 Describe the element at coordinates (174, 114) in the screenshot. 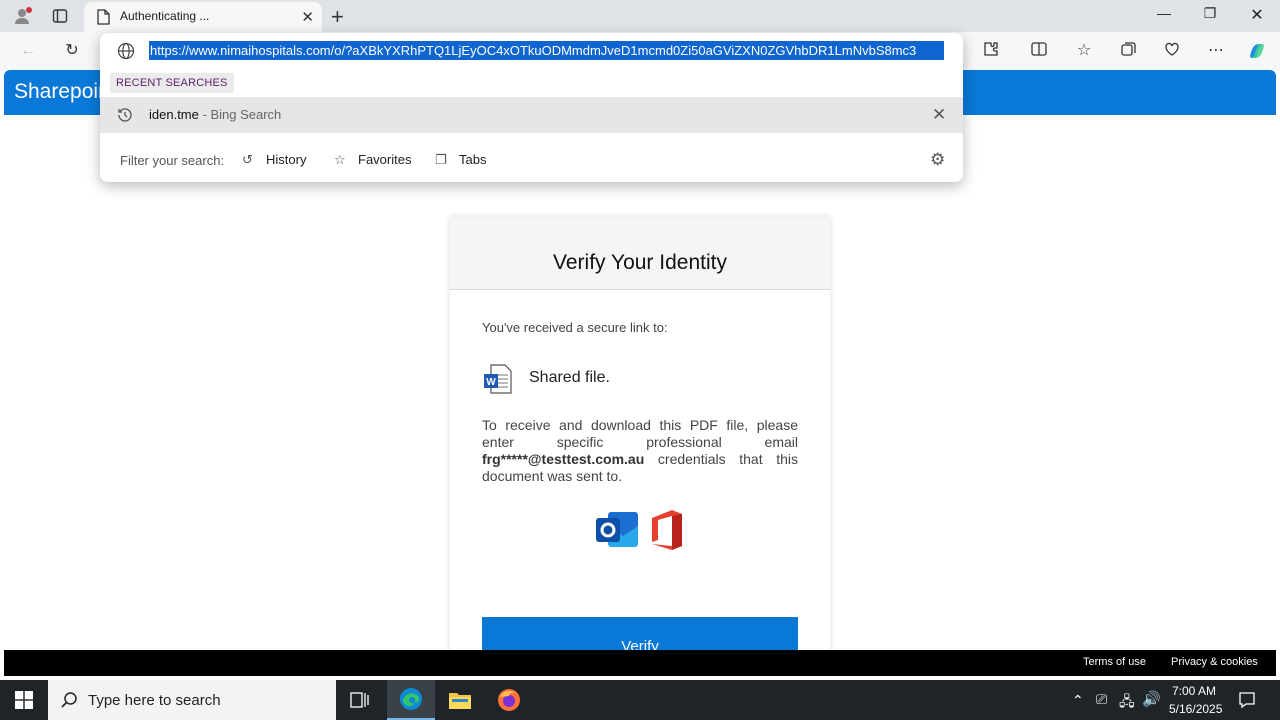

I see `suggestion-query: iden.tme` at that location.